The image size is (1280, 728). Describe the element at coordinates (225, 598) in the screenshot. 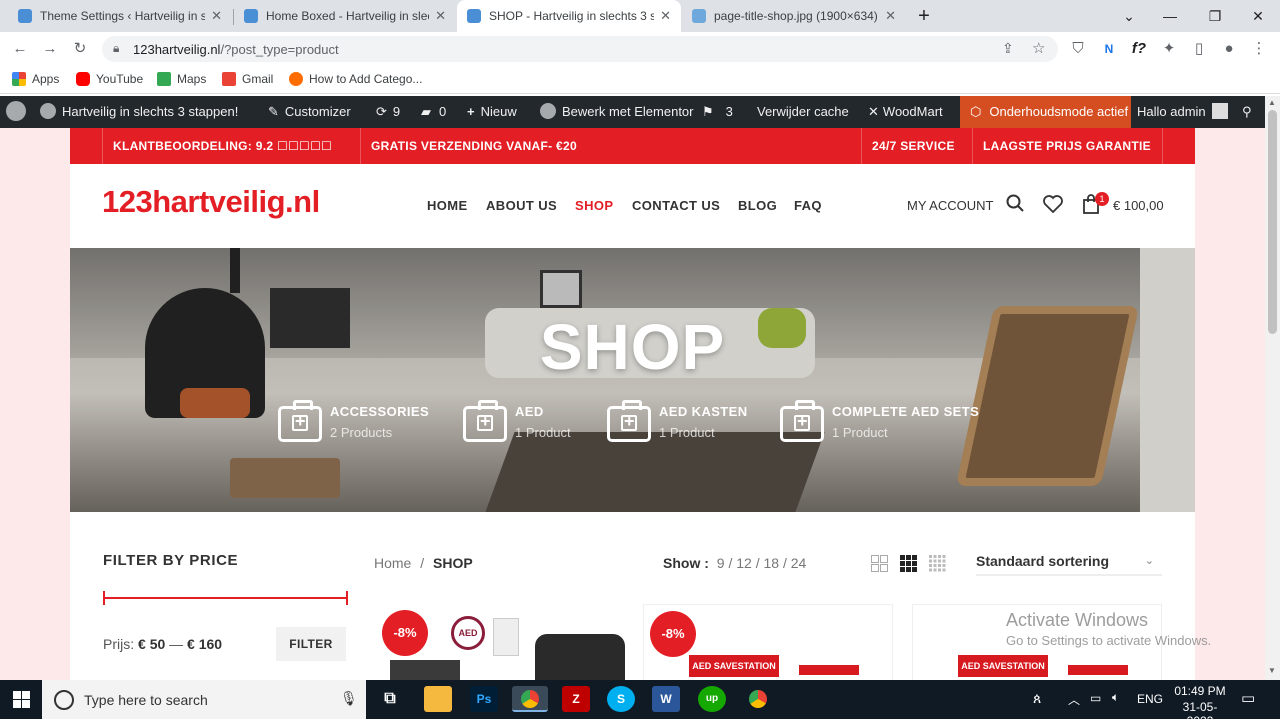

I see `price-range-slider` at that location.